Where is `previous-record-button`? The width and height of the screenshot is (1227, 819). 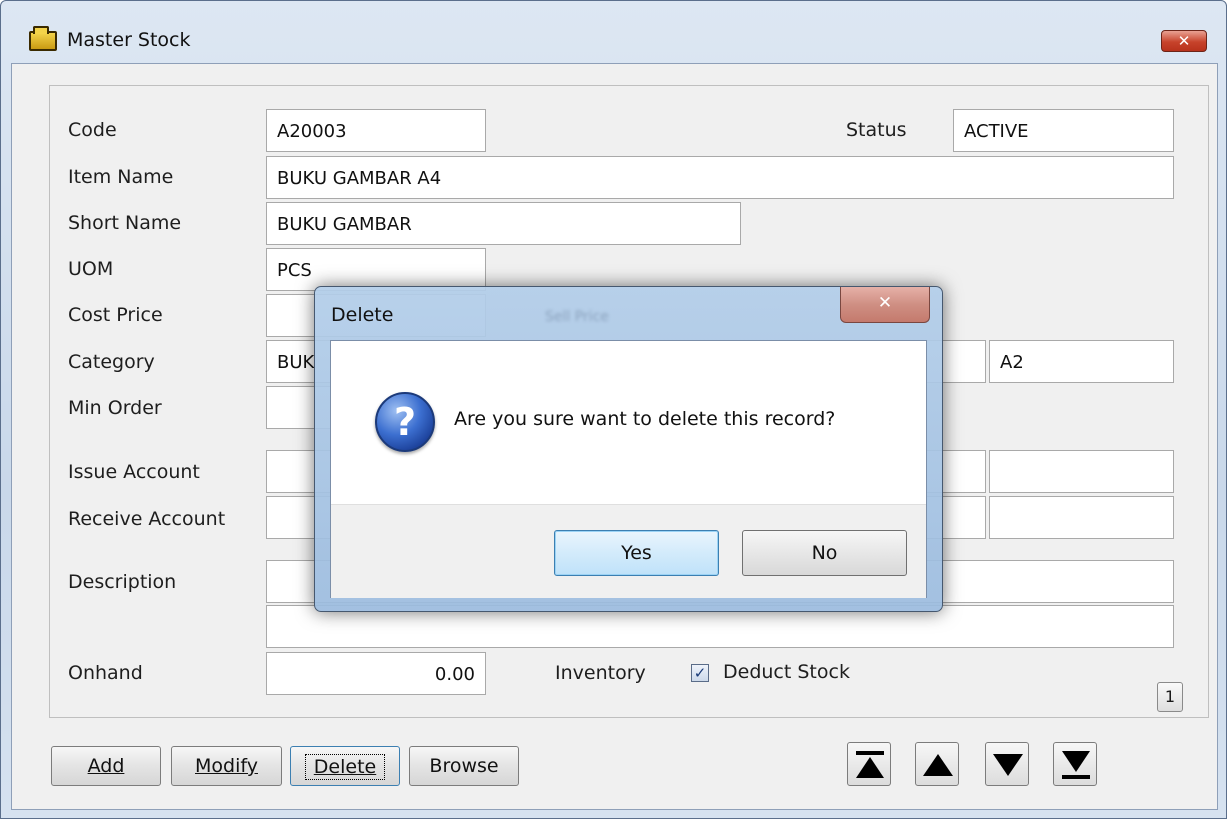 previous-record-button is located at coordinates (937, 764).